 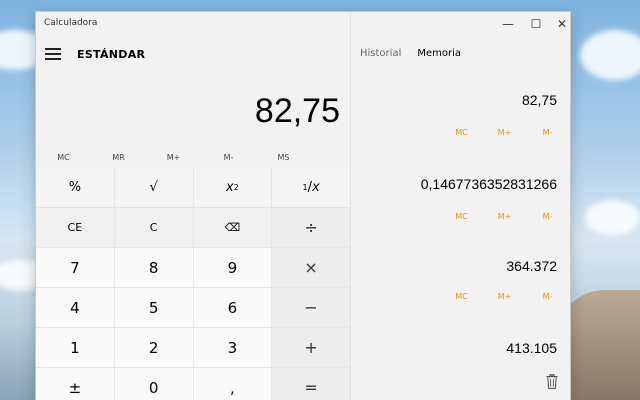 What do you see at coordinates (232, 347) in the screenshot?
I see `three-button: 3` at bounding box center [232, 347].